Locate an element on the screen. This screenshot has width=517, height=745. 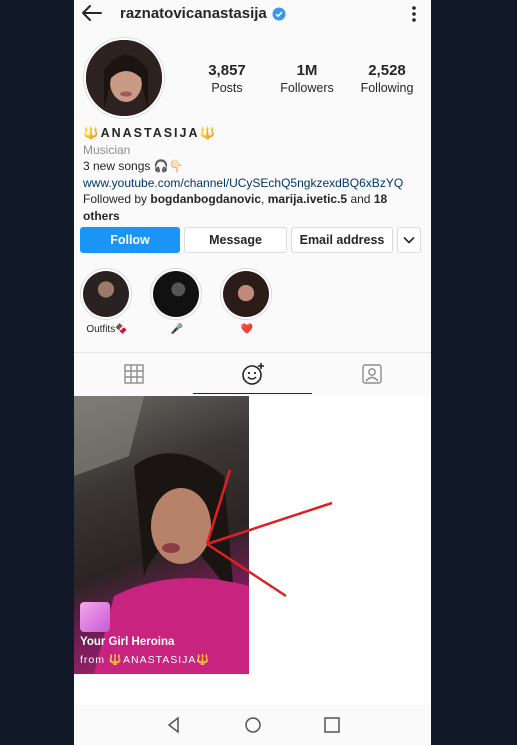
highlight-label: ❤️ is located at coordinates (247, 329).